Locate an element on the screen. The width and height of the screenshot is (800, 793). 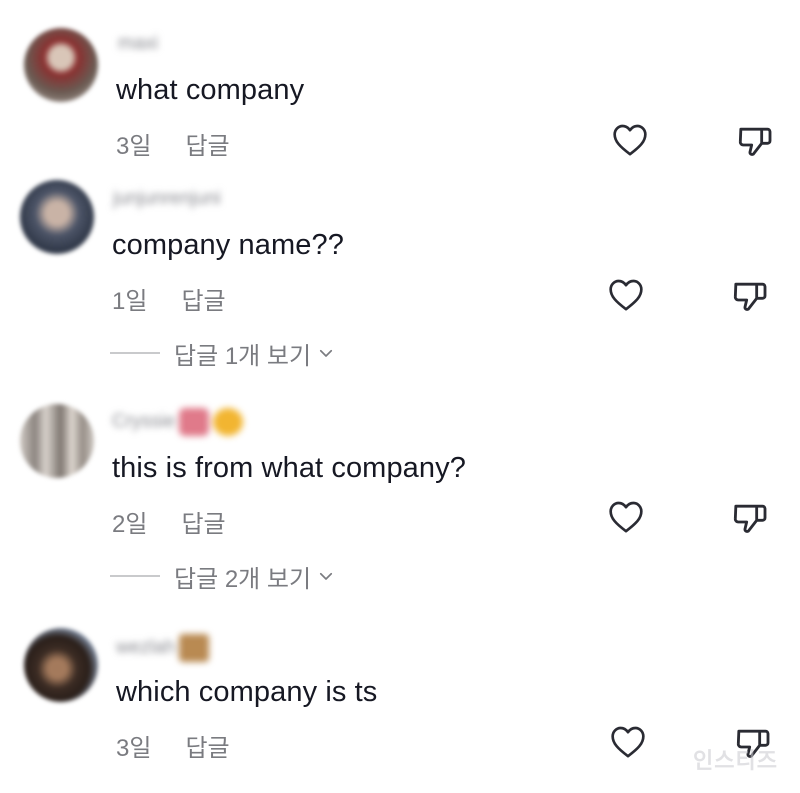
username-text: Cryssie is located at coordinates (144, 422).